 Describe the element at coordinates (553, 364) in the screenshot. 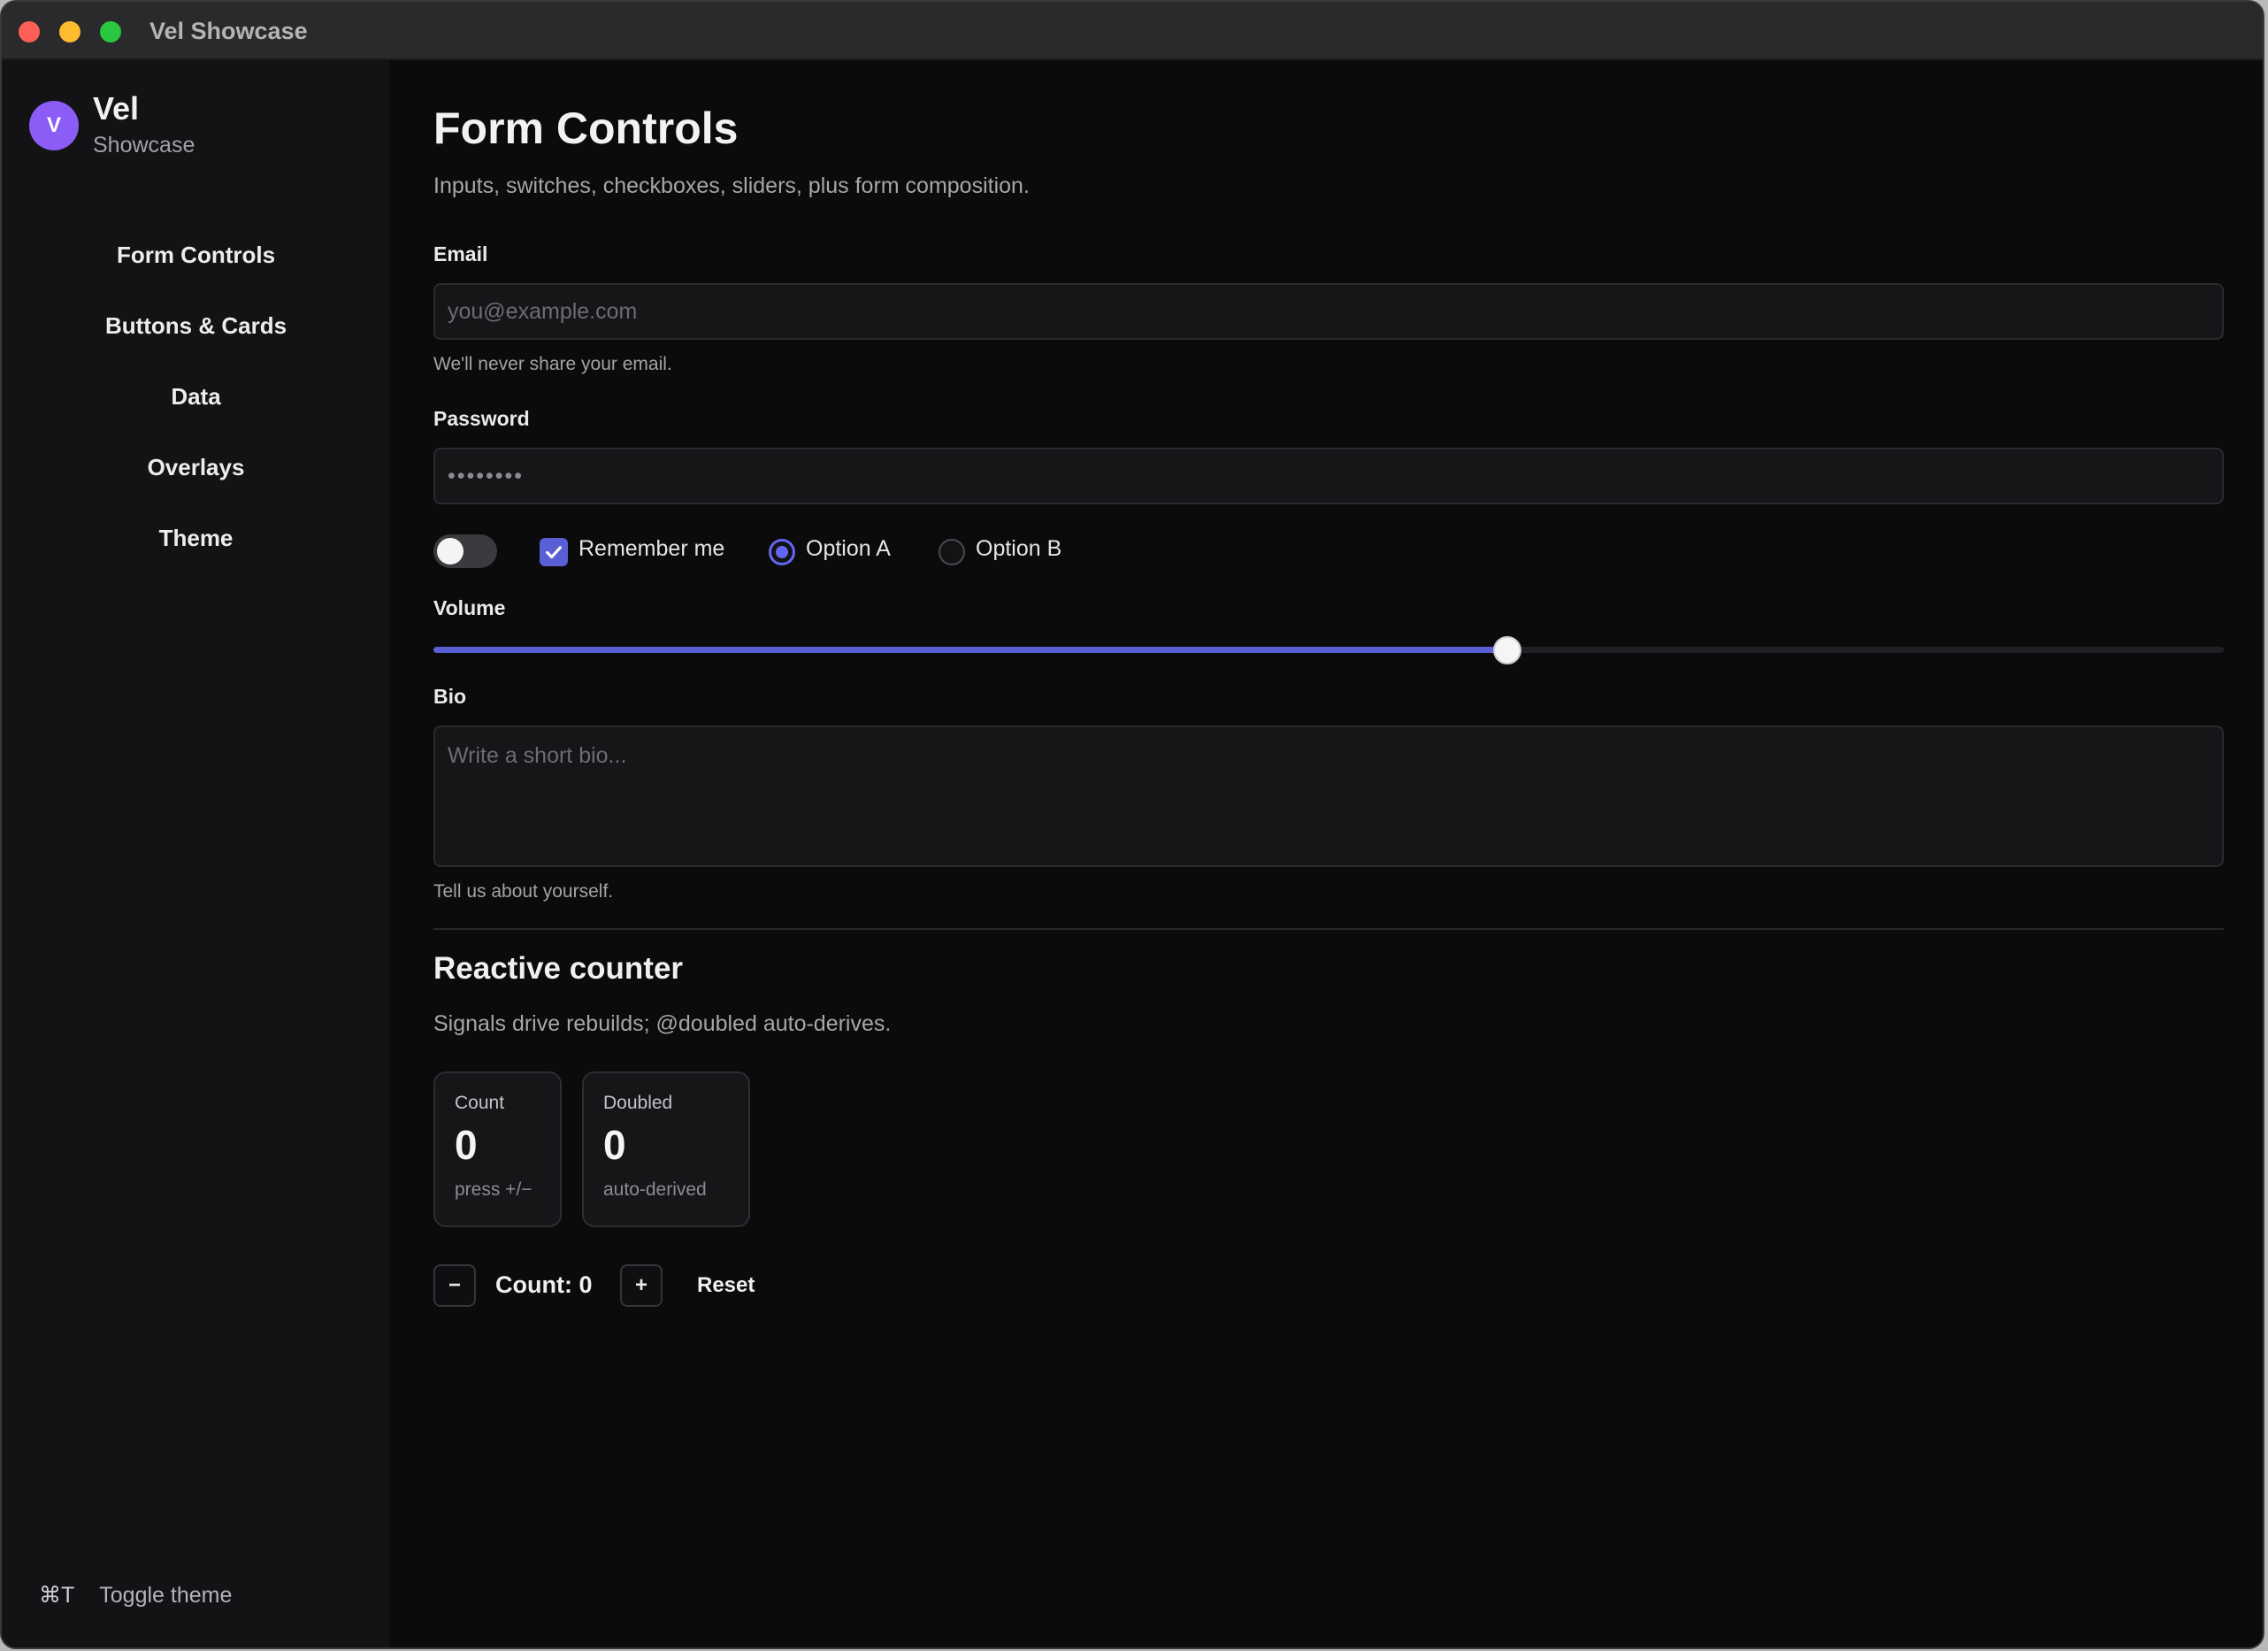

I see `email-help-text: We'll never share your email.` at that location.